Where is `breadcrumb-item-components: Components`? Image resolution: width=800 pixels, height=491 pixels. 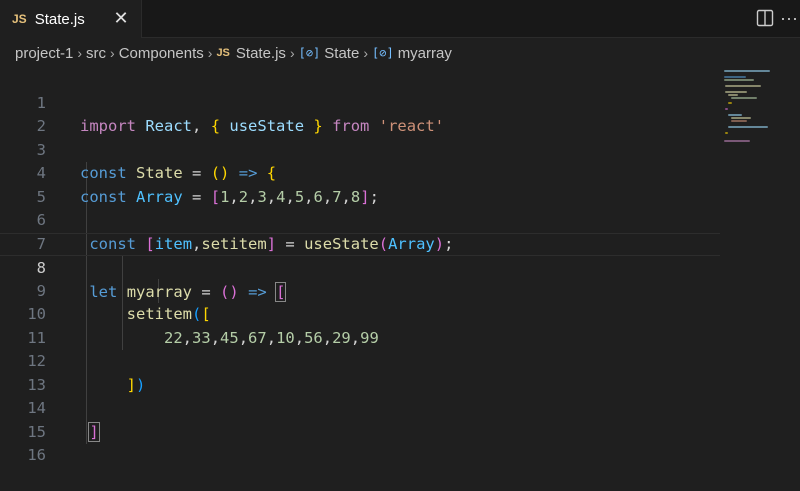 breadcrumb-item-components: Components is located at coordinates (161, 53).